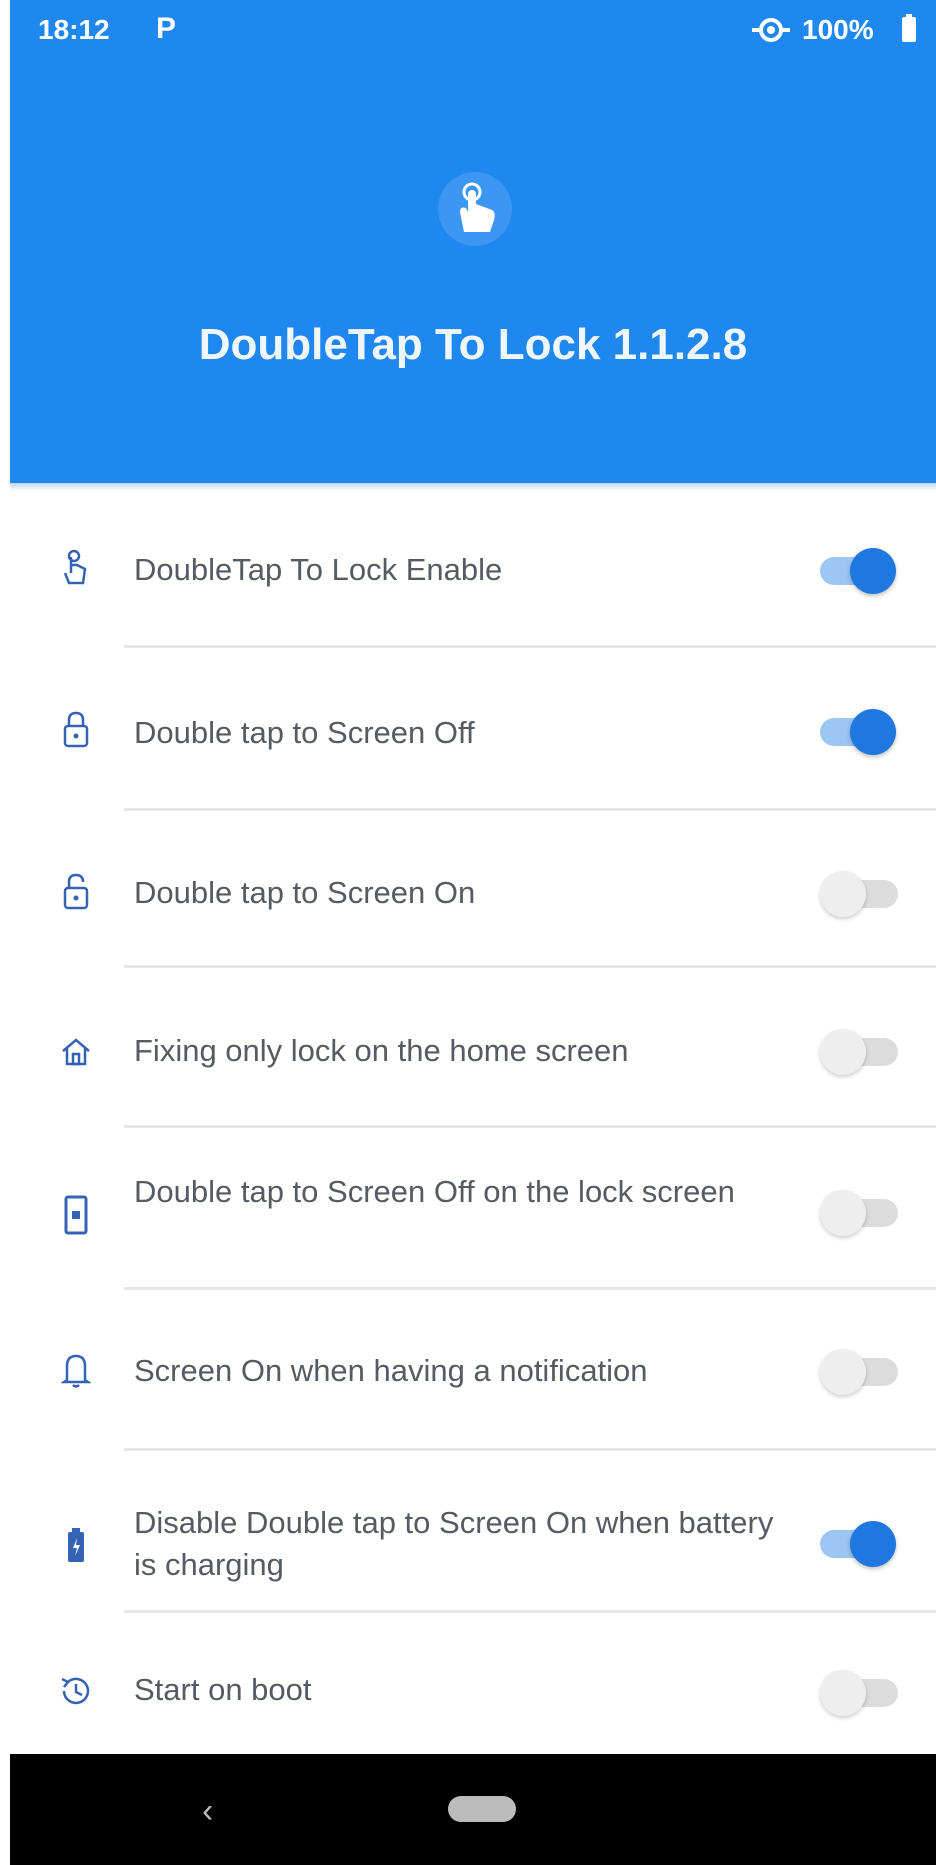 The height and width of the screenshot is (1865, 936). Describe the element at coordinates (305, 892) in the screenshot. I see `setting-label: Double tap to Screen On` at that location.